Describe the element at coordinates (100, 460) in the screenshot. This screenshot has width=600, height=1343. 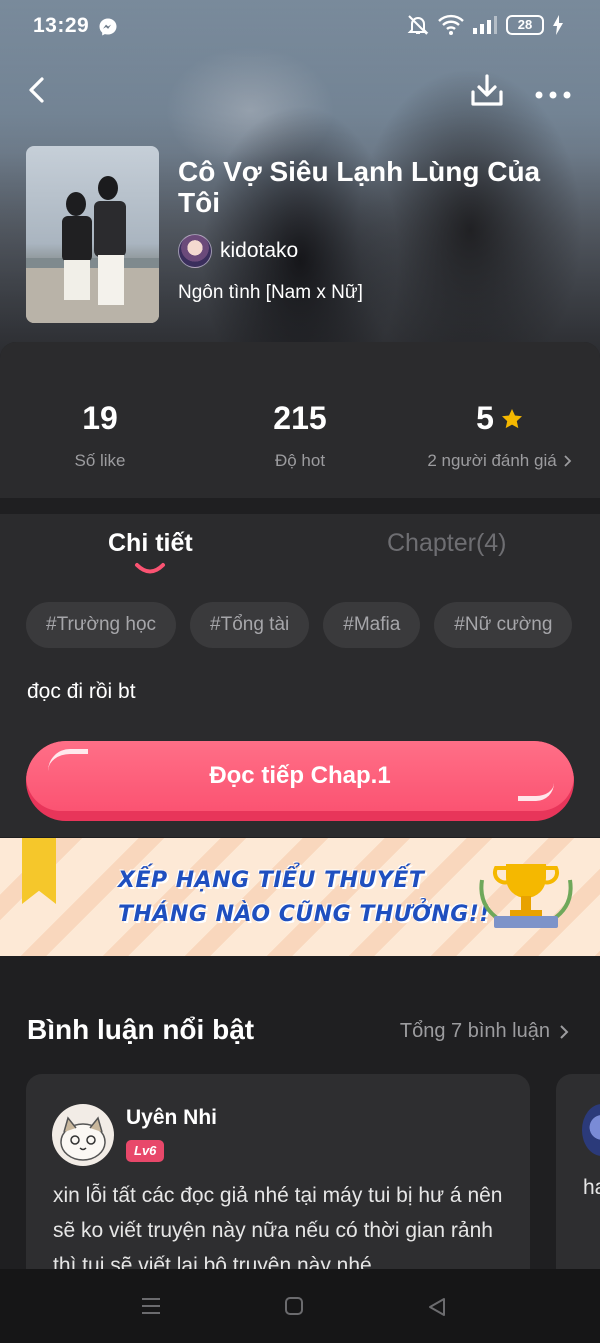
I see `likes-label: Số like` at that location.